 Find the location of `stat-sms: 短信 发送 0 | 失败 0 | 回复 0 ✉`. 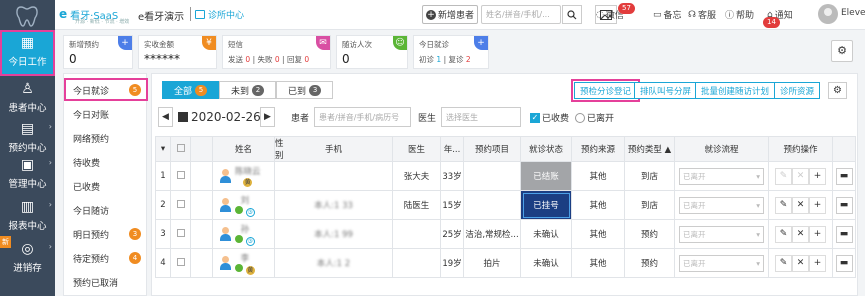

stat-sms: 短信 发送 0 | 失败 0 | 回复 0 ✉ is located at coordinates (276, 52).